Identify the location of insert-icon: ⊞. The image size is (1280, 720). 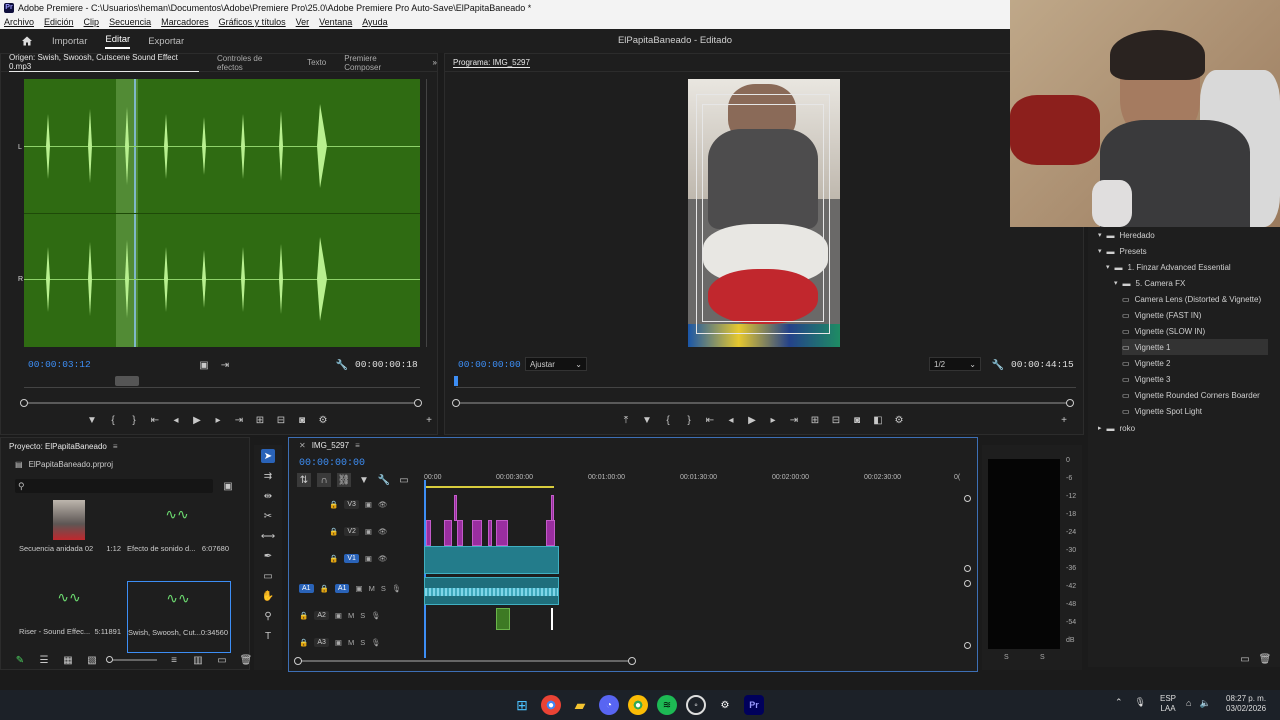
(260, 420).